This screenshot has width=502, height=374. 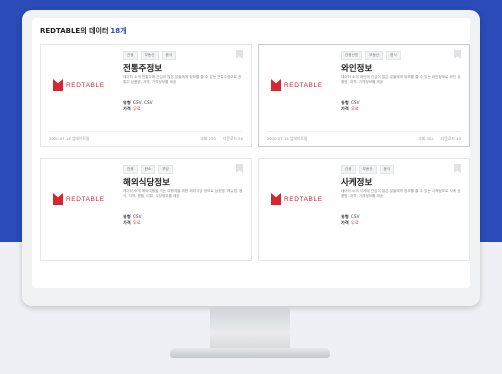 What do you see at coordinates (352, 55) in the screenshot?
I see `tag: 관광산업` at bounding box center [352, 55].